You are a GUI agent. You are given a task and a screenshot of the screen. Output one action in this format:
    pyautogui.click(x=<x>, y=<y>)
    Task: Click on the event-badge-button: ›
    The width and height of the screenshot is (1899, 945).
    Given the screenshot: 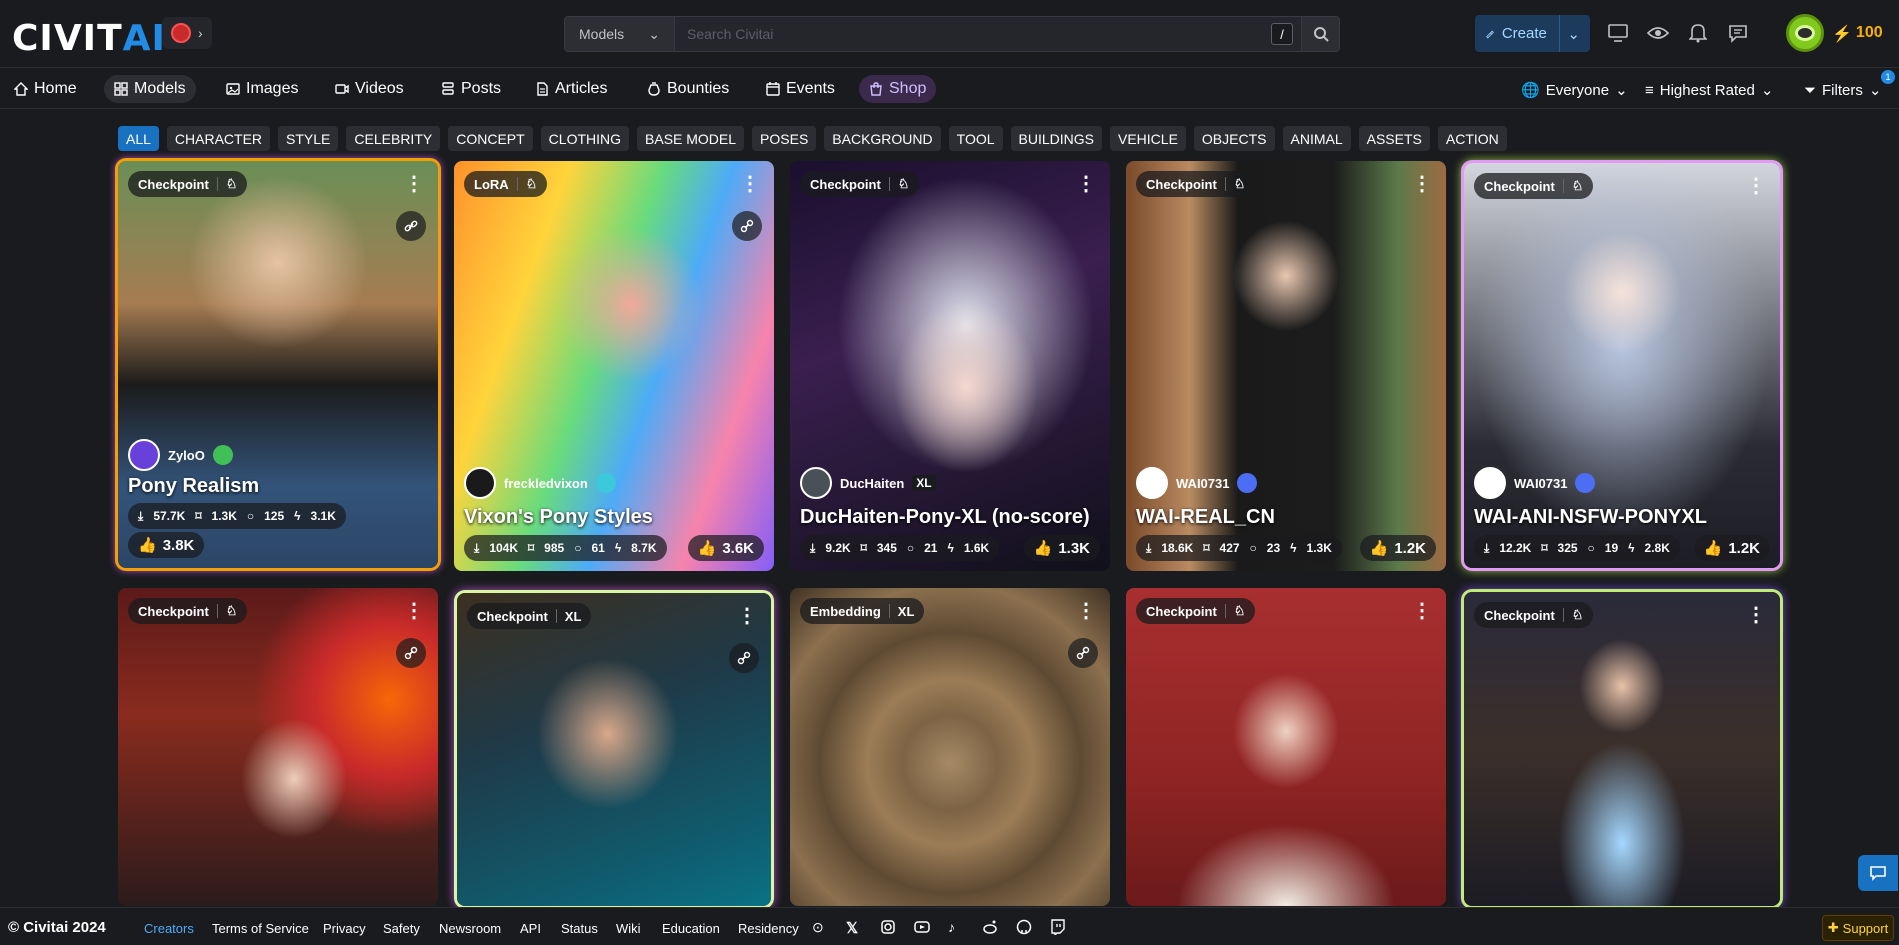 What is the action you would take?
    pyautogui.click(x=187, y=33)
    